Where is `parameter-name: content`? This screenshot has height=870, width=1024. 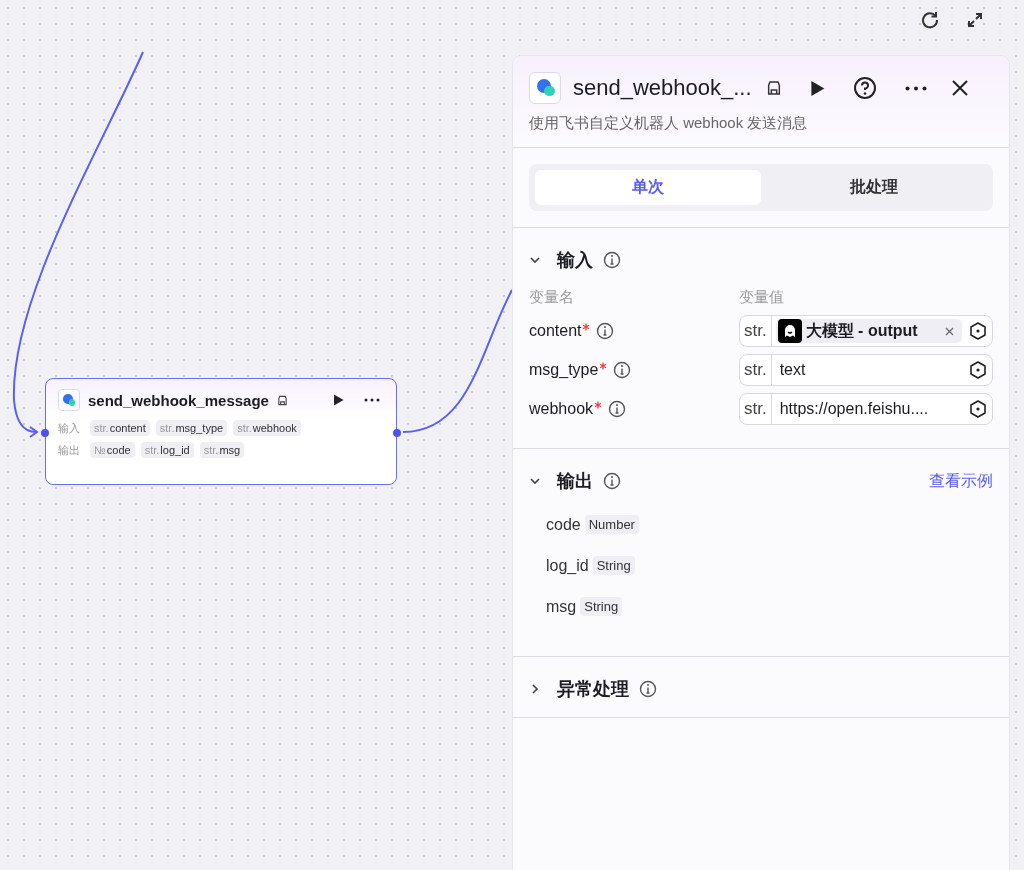
parameter-name: content is located at coordinates (555, 331).